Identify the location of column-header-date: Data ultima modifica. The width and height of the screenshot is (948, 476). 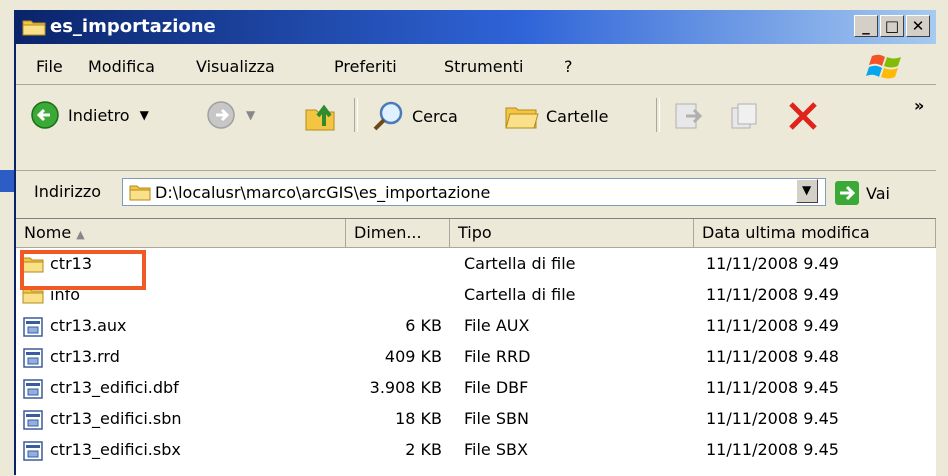
(815, 233).